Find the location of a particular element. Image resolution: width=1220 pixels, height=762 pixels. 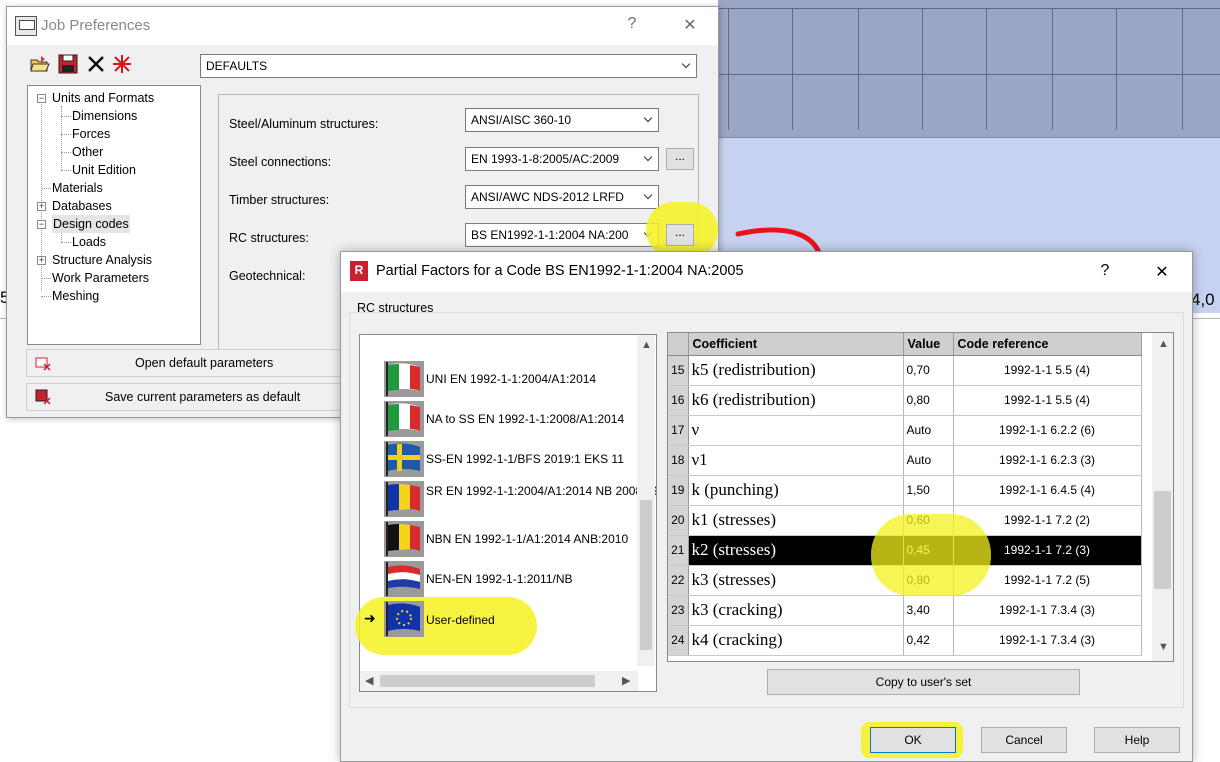

code-reference-cell: 1992-1-1 7.3.4 (3) is located at coordinates (1047, 610).